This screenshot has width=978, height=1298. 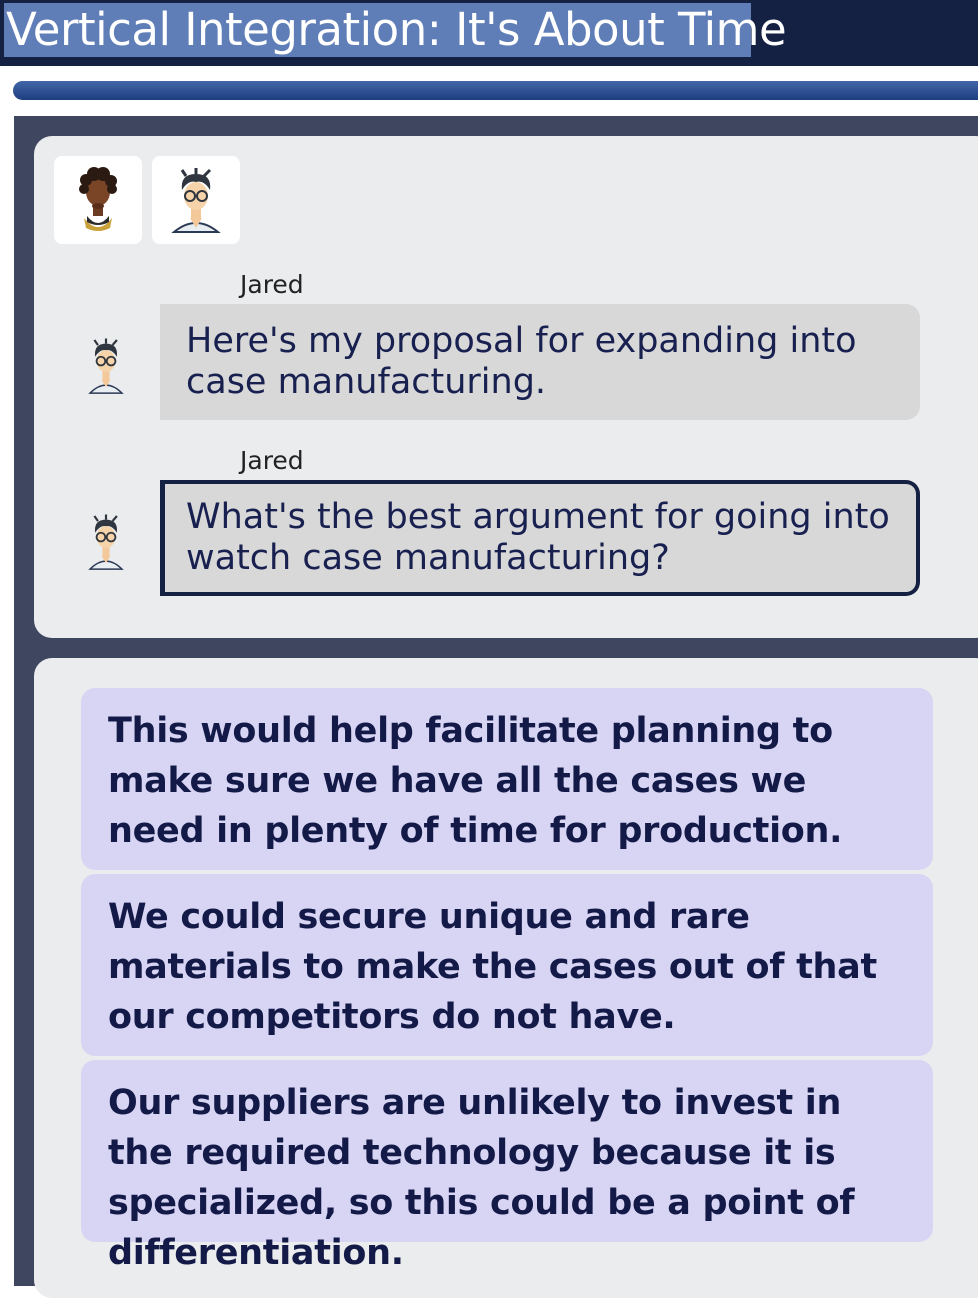 I want to click on page-title: Vertical Integration: It's About Time, so click(x=395, y=30).